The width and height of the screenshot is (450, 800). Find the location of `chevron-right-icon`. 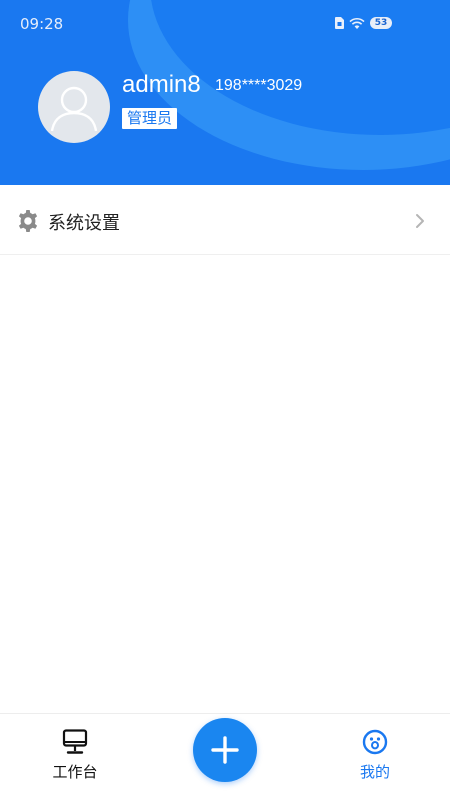

chevron-right-icon is located at coordinates (420, 221).